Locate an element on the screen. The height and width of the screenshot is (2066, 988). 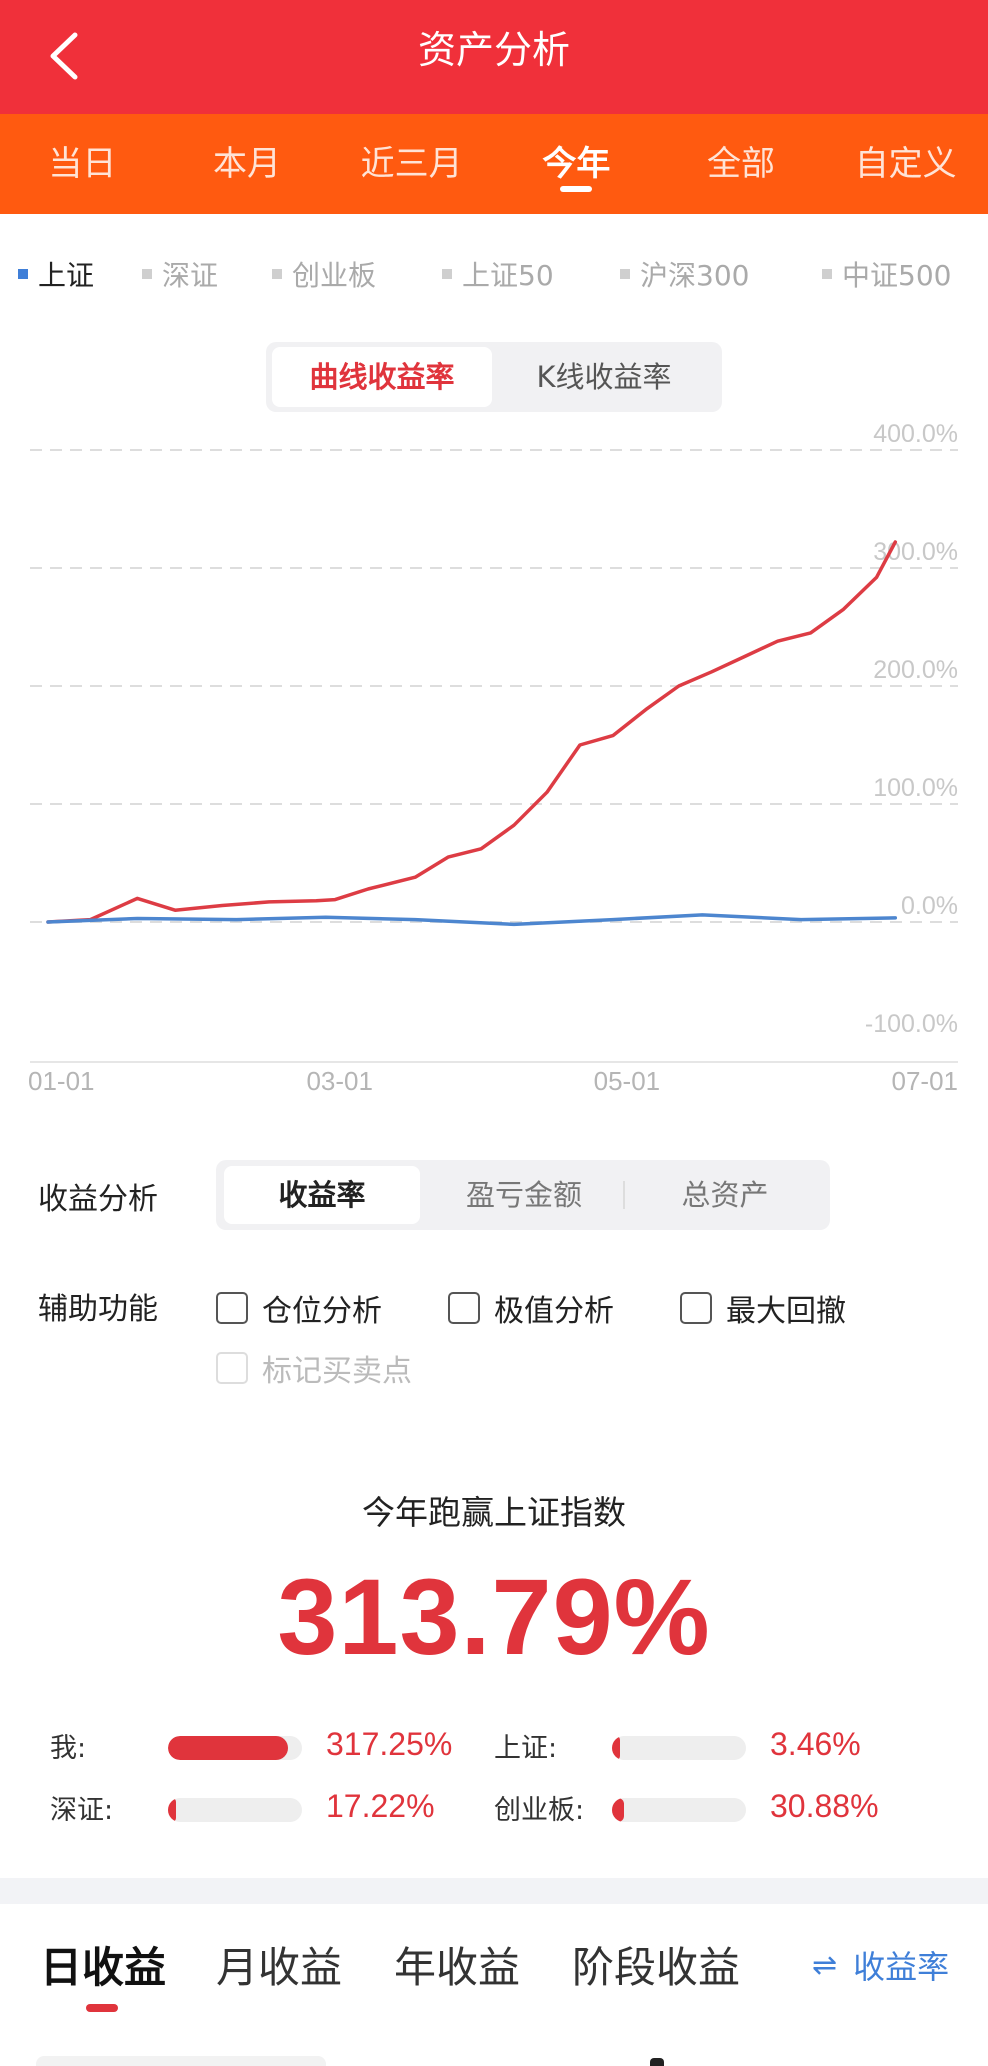
legend-label: 上证50 is located at coordinates (508, 275).